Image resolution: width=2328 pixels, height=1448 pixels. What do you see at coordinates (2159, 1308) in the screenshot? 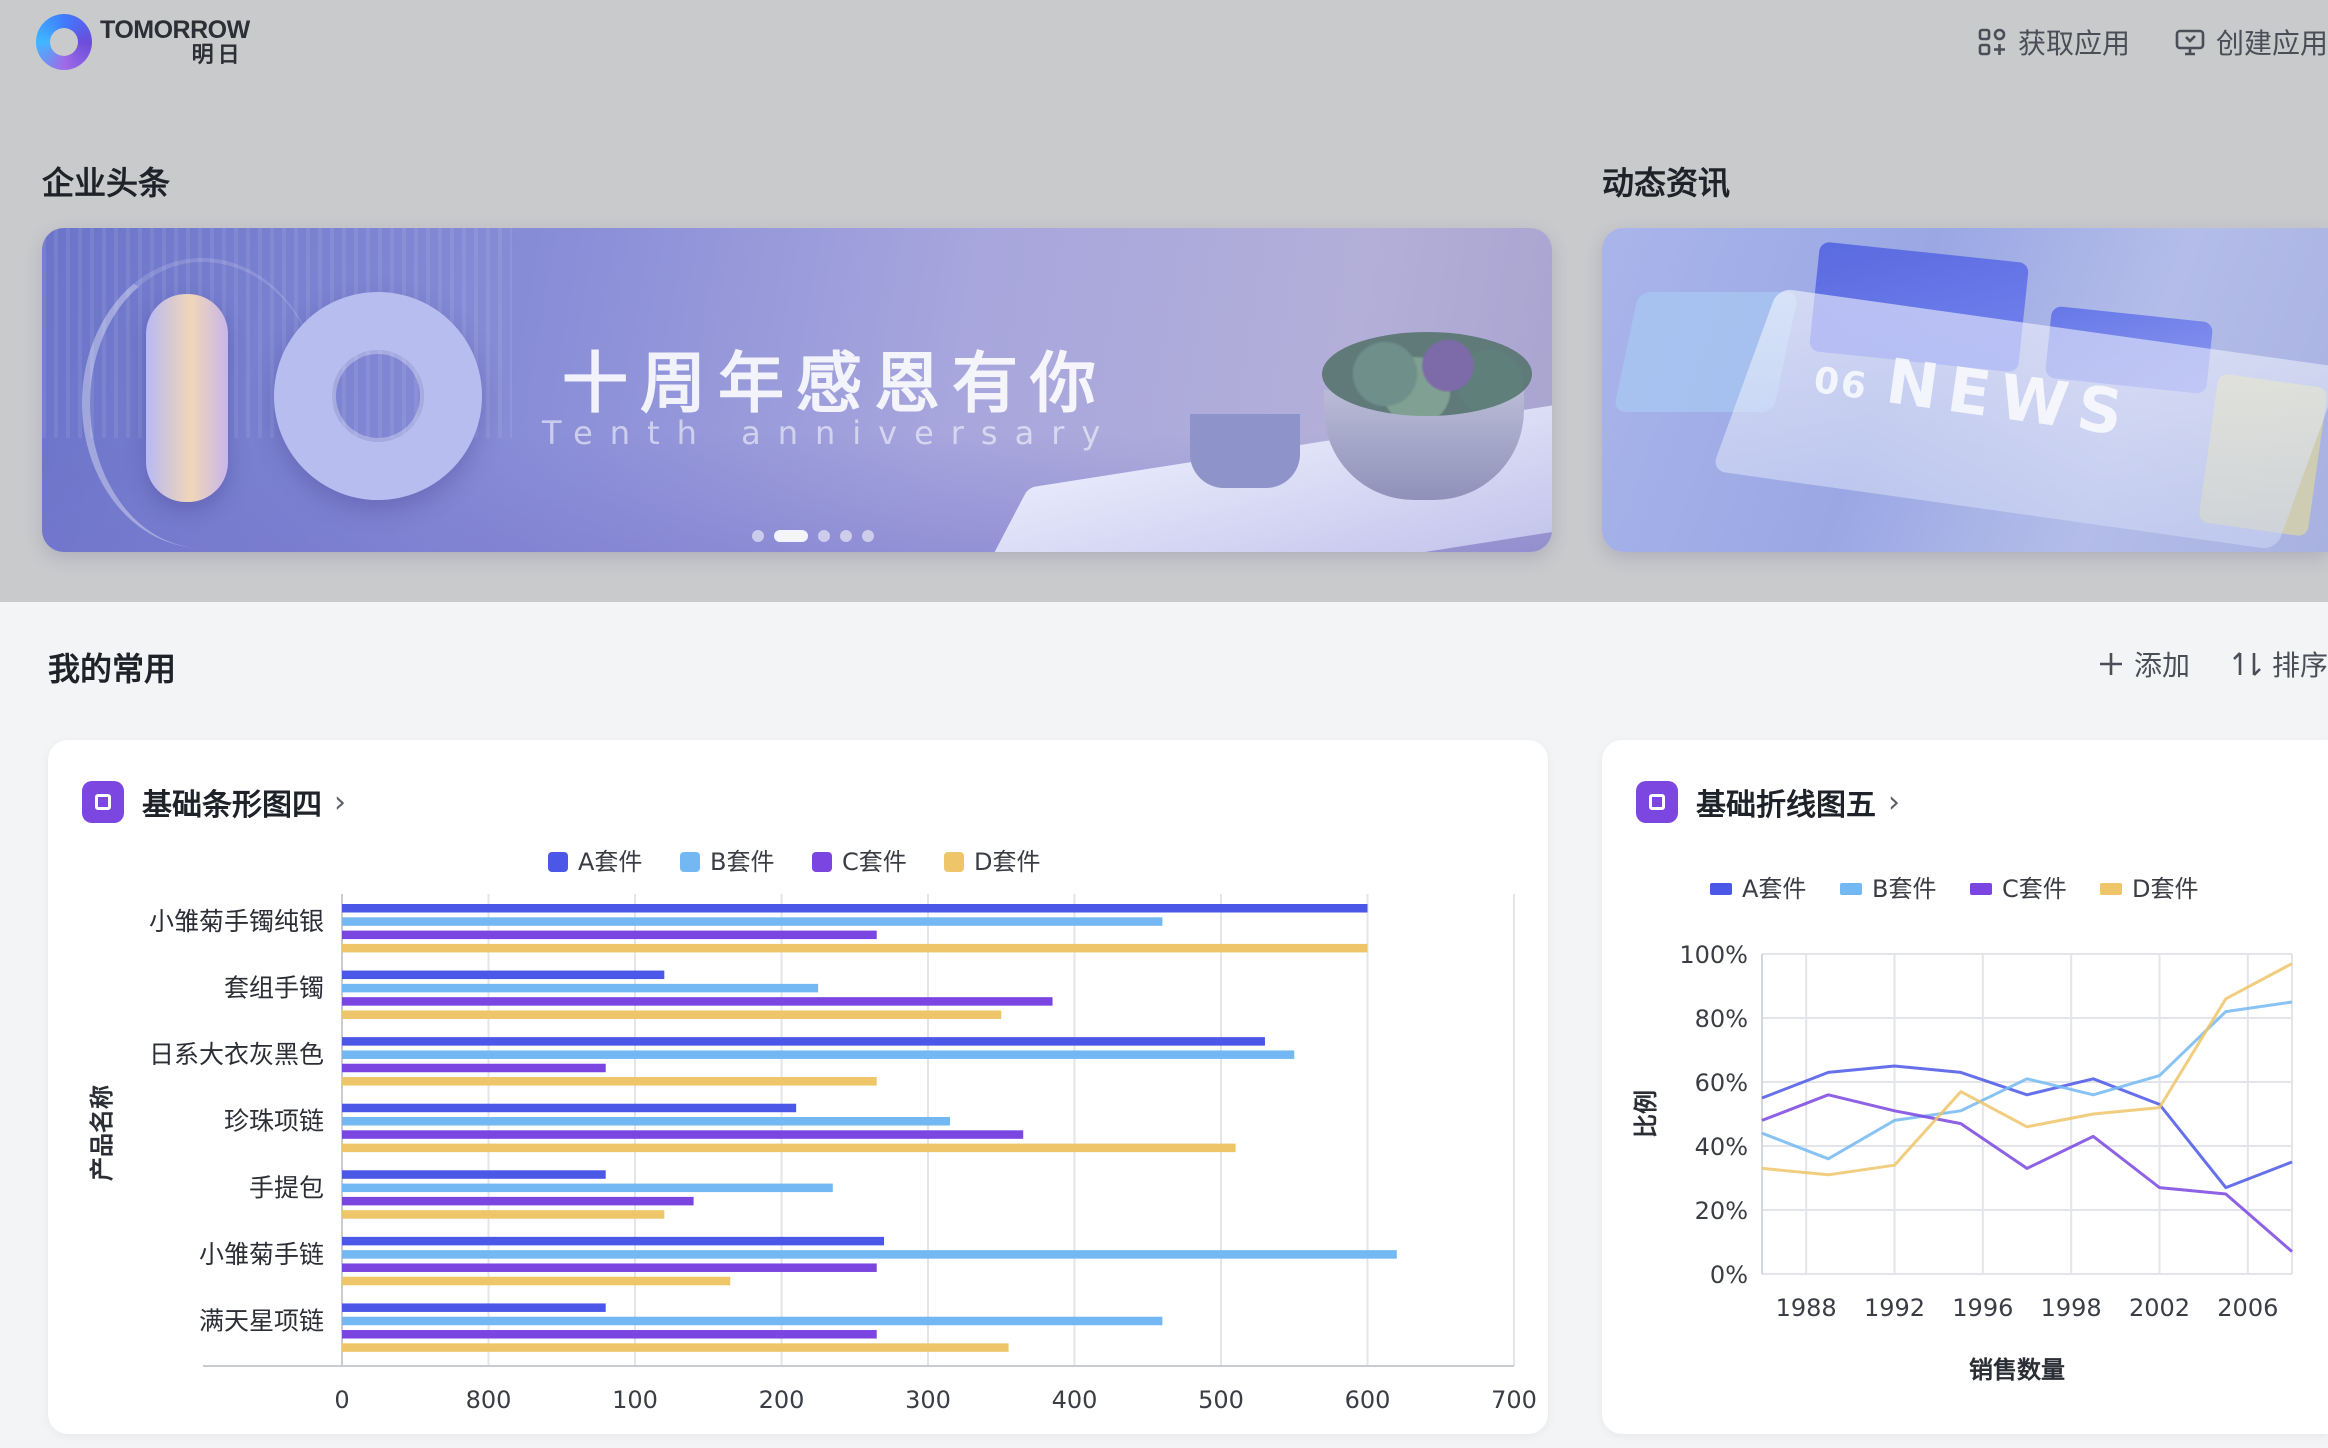
I see `x-tick-label: 2002` at bounding box center [2159, 1308].